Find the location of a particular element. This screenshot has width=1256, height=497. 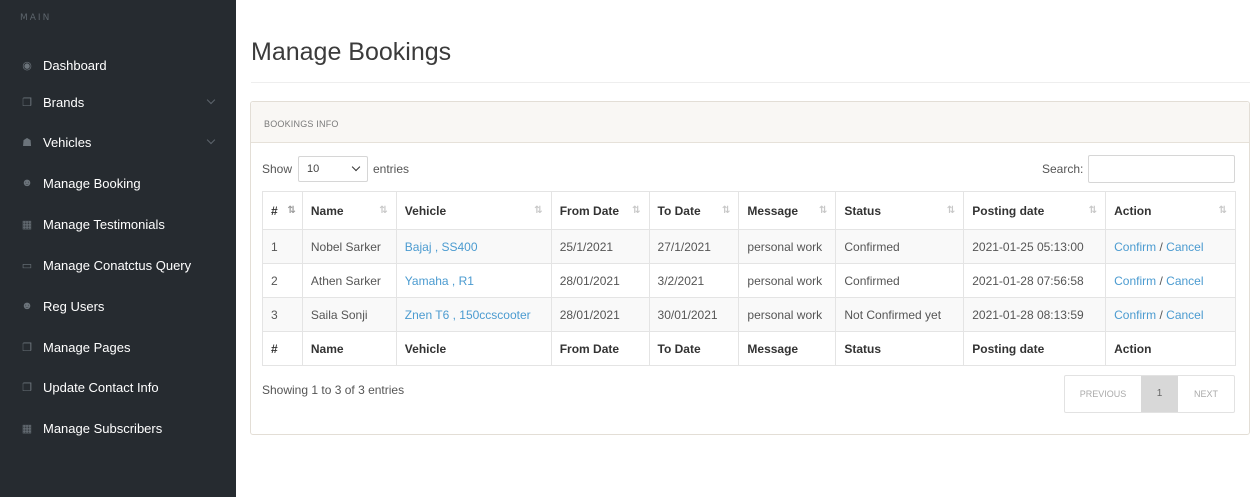

cell-vehicle: Yamaha , R1 is located at coordinates (473, 280).